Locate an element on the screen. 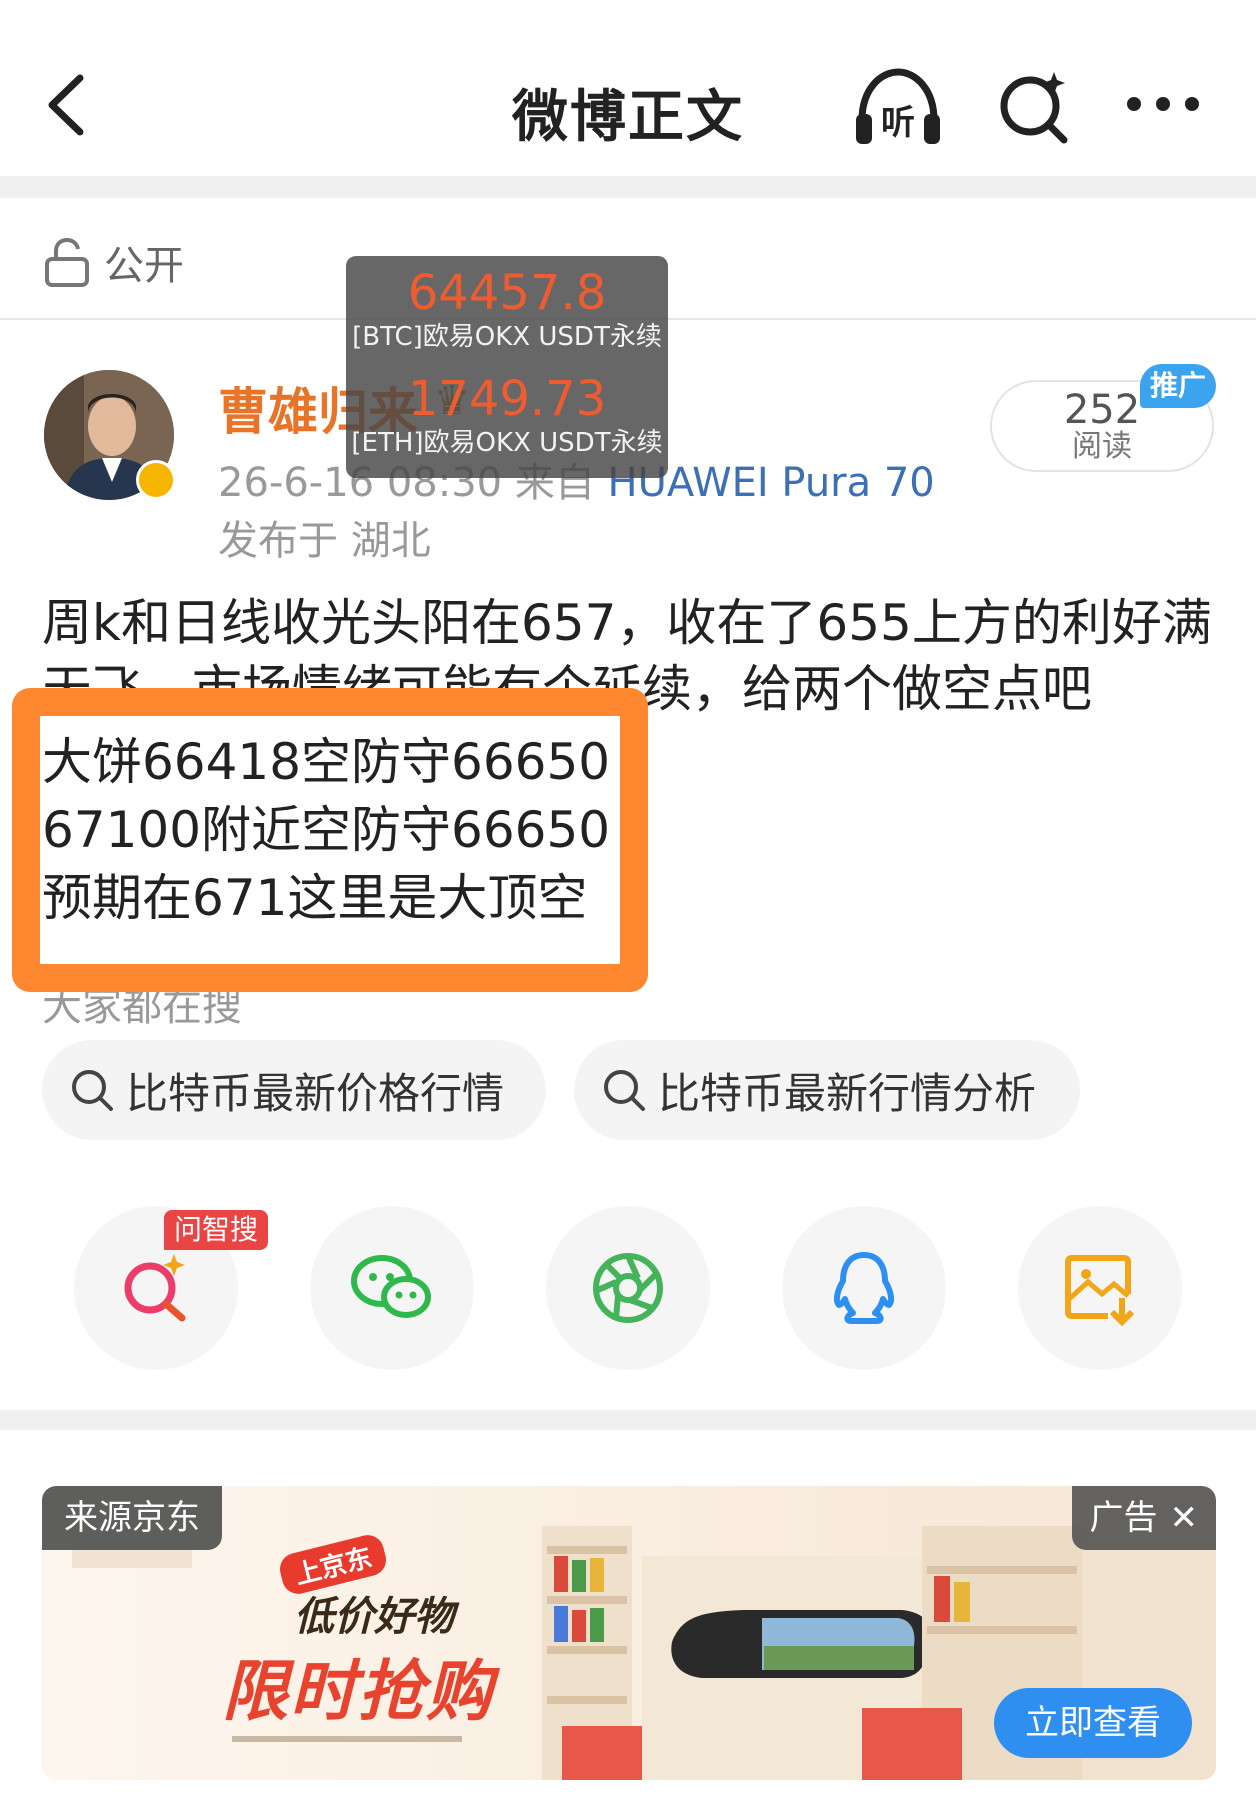  promote-tag: 推广 is located at coordinates (1178, 386).